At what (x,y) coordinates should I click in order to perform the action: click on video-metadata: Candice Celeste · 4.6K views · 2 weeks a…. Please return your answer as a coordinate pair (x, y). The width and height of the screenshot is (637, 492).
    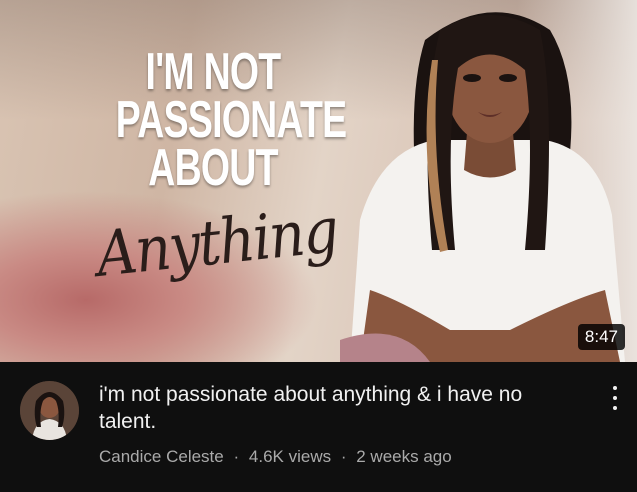
    Looking at the image, I should click on (275, 457).